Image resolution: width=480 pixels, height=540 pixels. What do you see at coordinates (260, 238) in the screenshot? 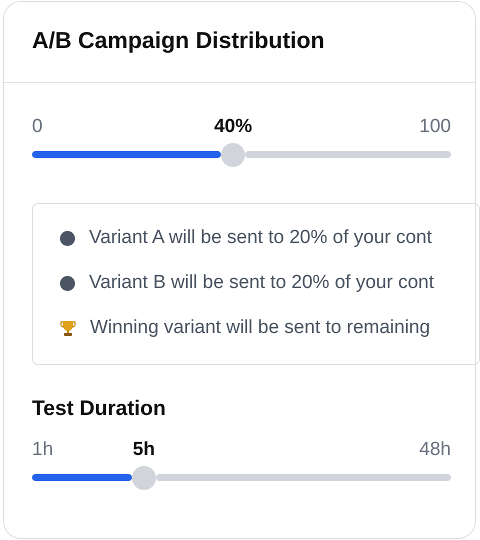
I see `info-text: Variant A will be sent to 20% of your cont` at bounding box center [260, 238].